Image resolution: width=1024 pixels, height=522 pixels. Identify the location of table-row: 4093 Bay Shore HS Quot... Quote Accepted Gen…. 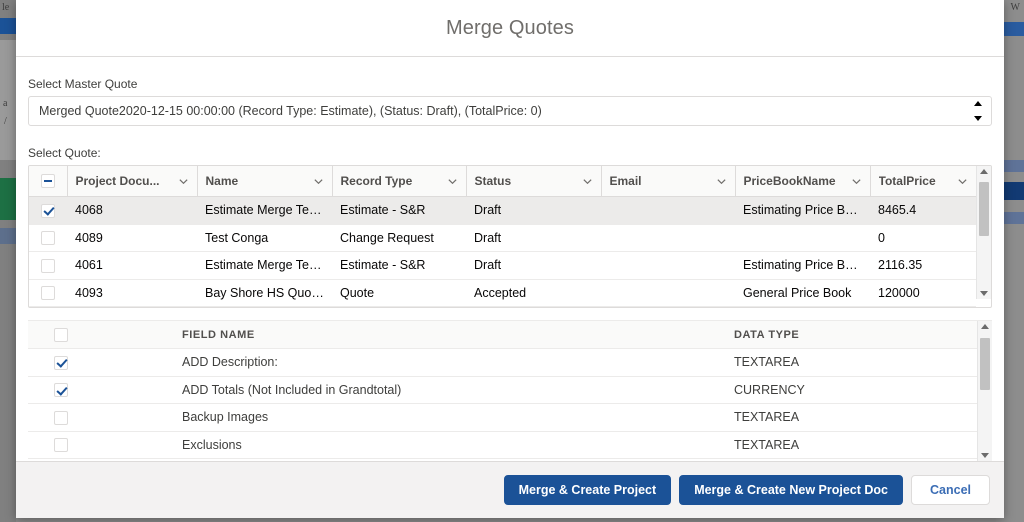
(502, 293).